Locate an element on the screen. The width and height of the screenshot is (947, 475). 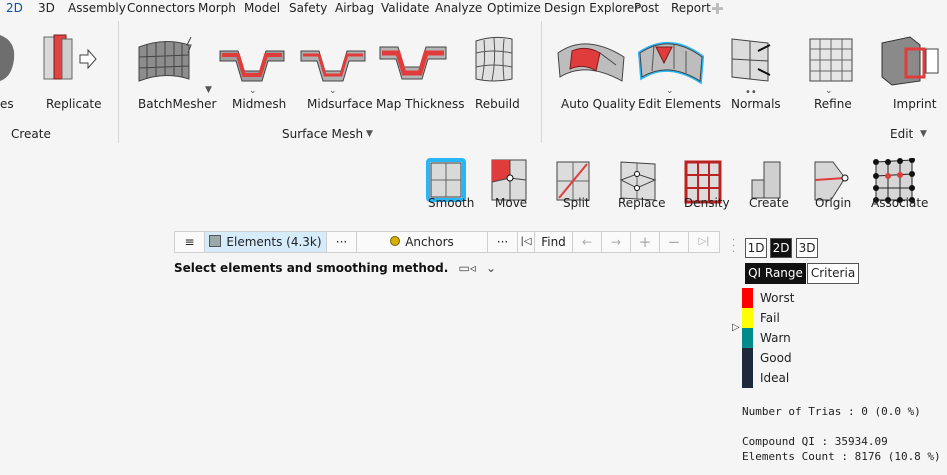
dim-3d-button: 3D is located at coordinates (807, 248).